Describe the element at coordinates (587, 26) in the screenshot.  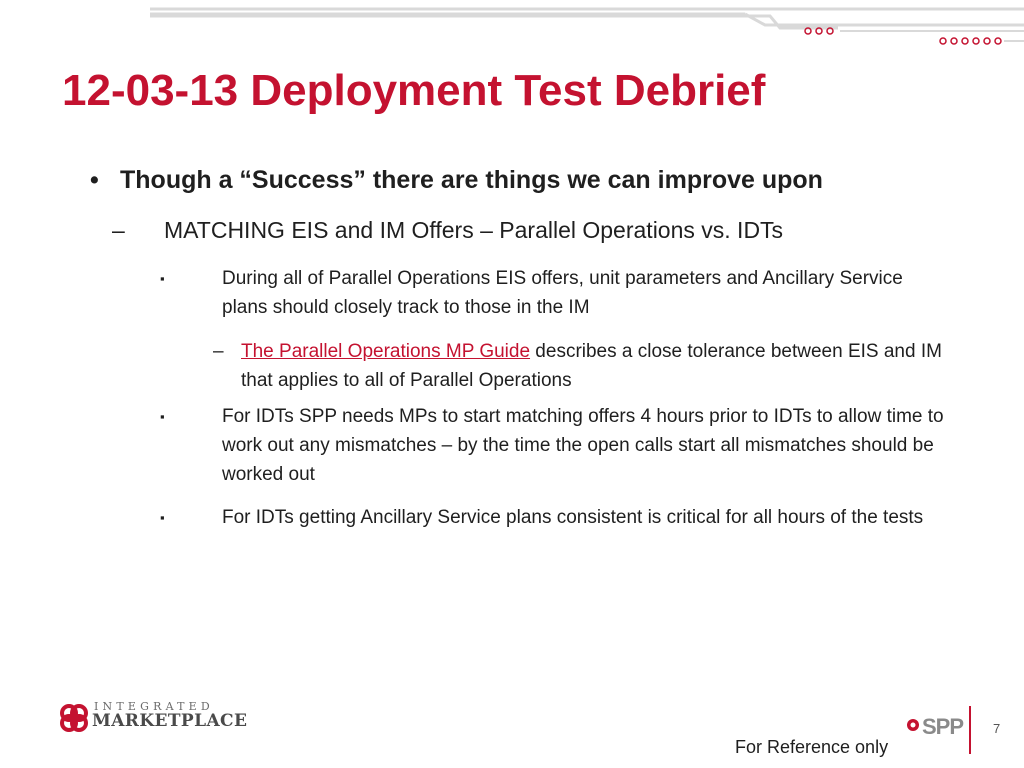
I see `header-decoration` at that location.